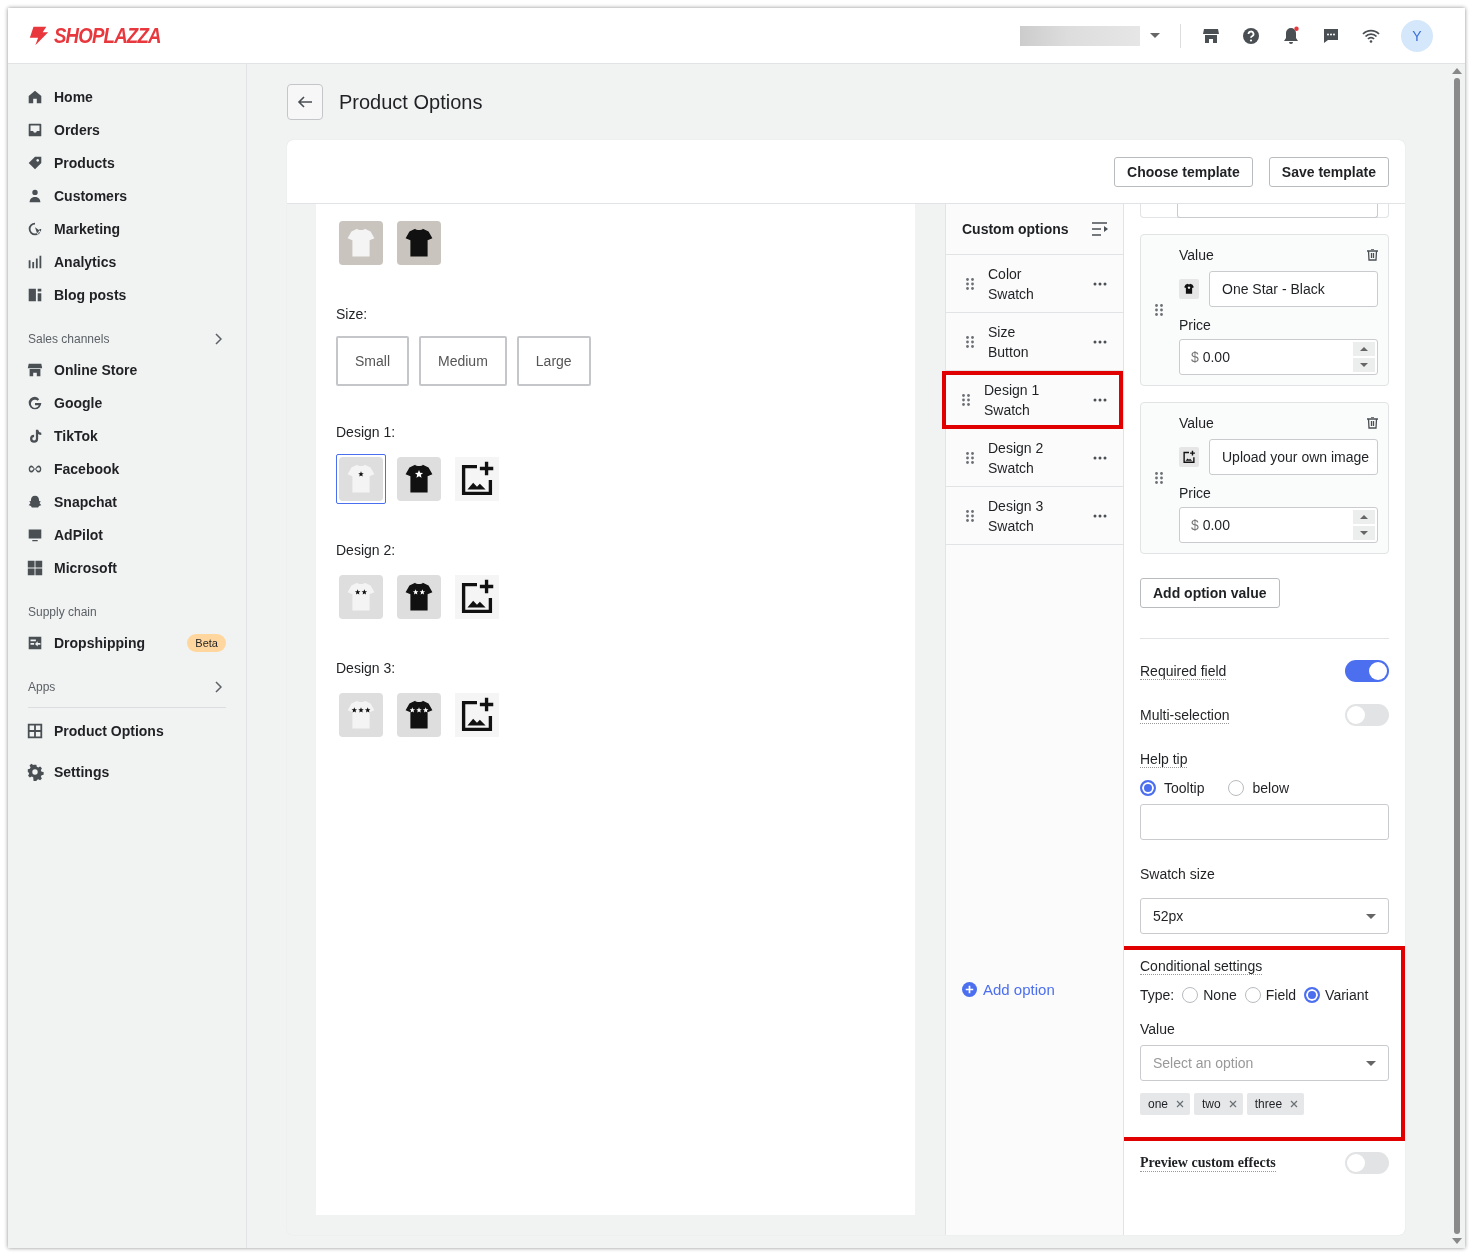 This screenshot has width=1473, height=1255. Describe the element at coordinates (125, 96) in the screenshot. I see `sidebar-item: Home` at that location.